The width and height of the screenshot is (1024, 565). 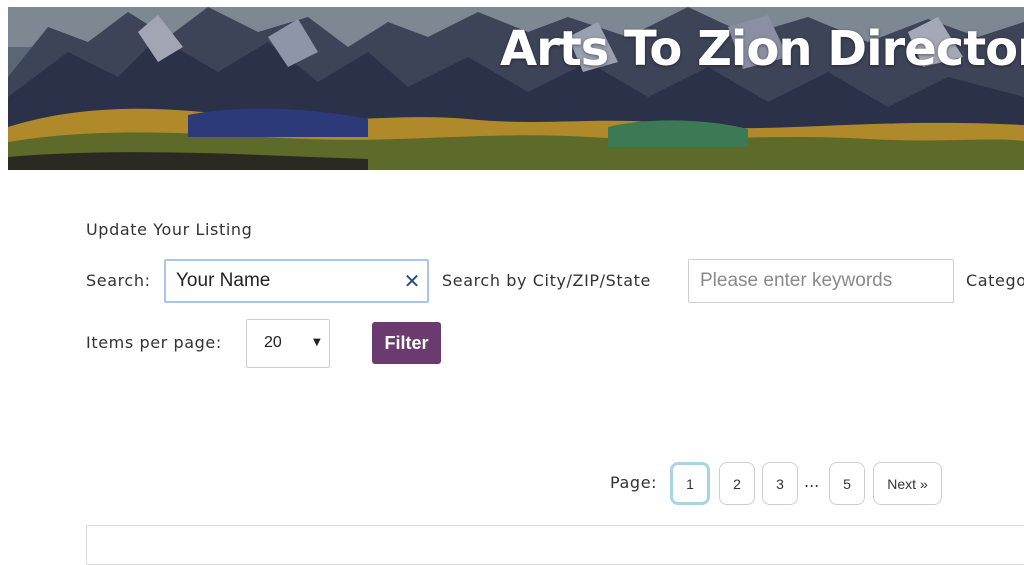 I want to click on page-button-2: 2, so click(x=737, y=483).